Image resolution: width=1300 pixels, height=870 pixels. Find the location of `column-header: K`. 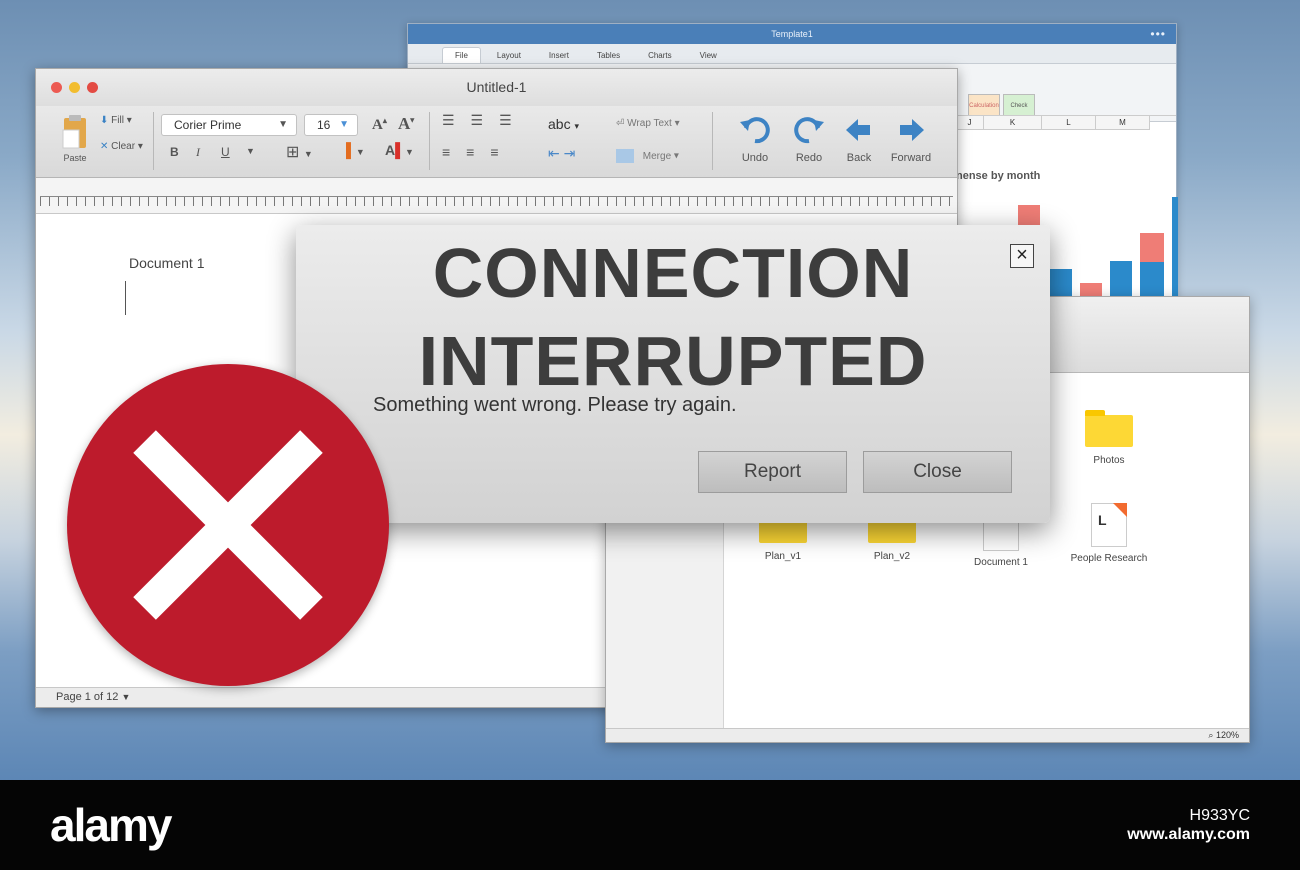

column-header: K is located at coordinates (1013, 123).